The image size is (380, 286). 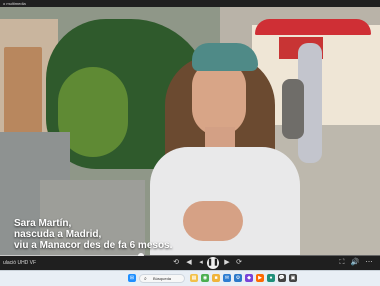 What do you see at coordinates (132, 278) in the screenshot?
I see `windows-icon: ⊞` at bounding box center [132, 278].